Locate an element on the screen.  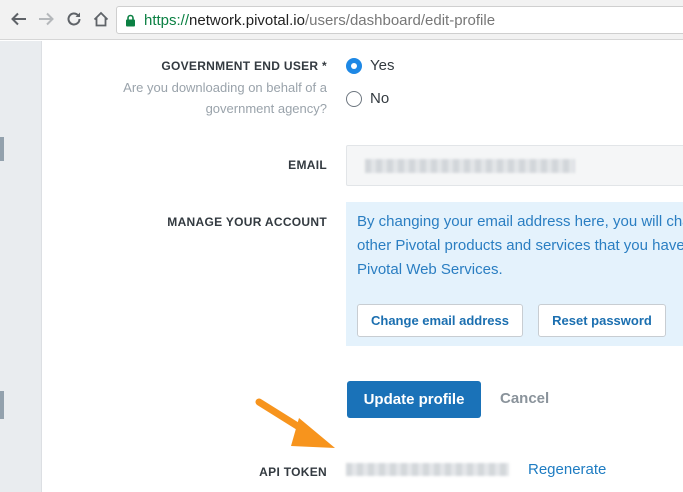
home-button is located at coordinates (101, 19).